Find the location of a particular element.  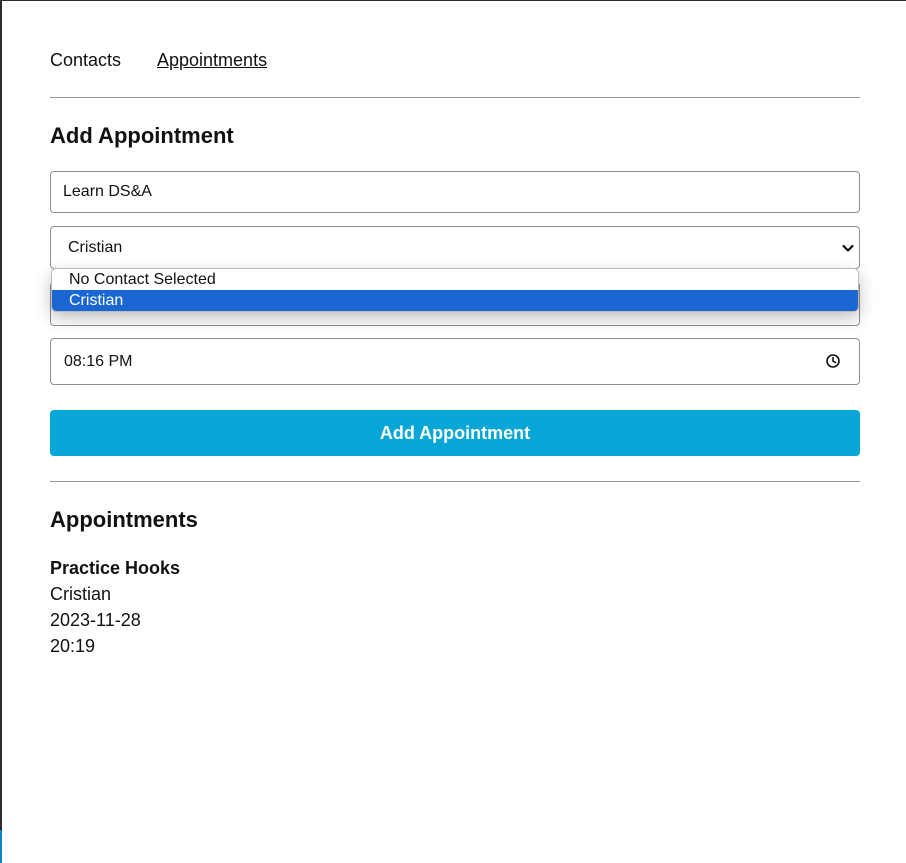

appointment-name: Practice Hooks is located at coordinates (115, 568).